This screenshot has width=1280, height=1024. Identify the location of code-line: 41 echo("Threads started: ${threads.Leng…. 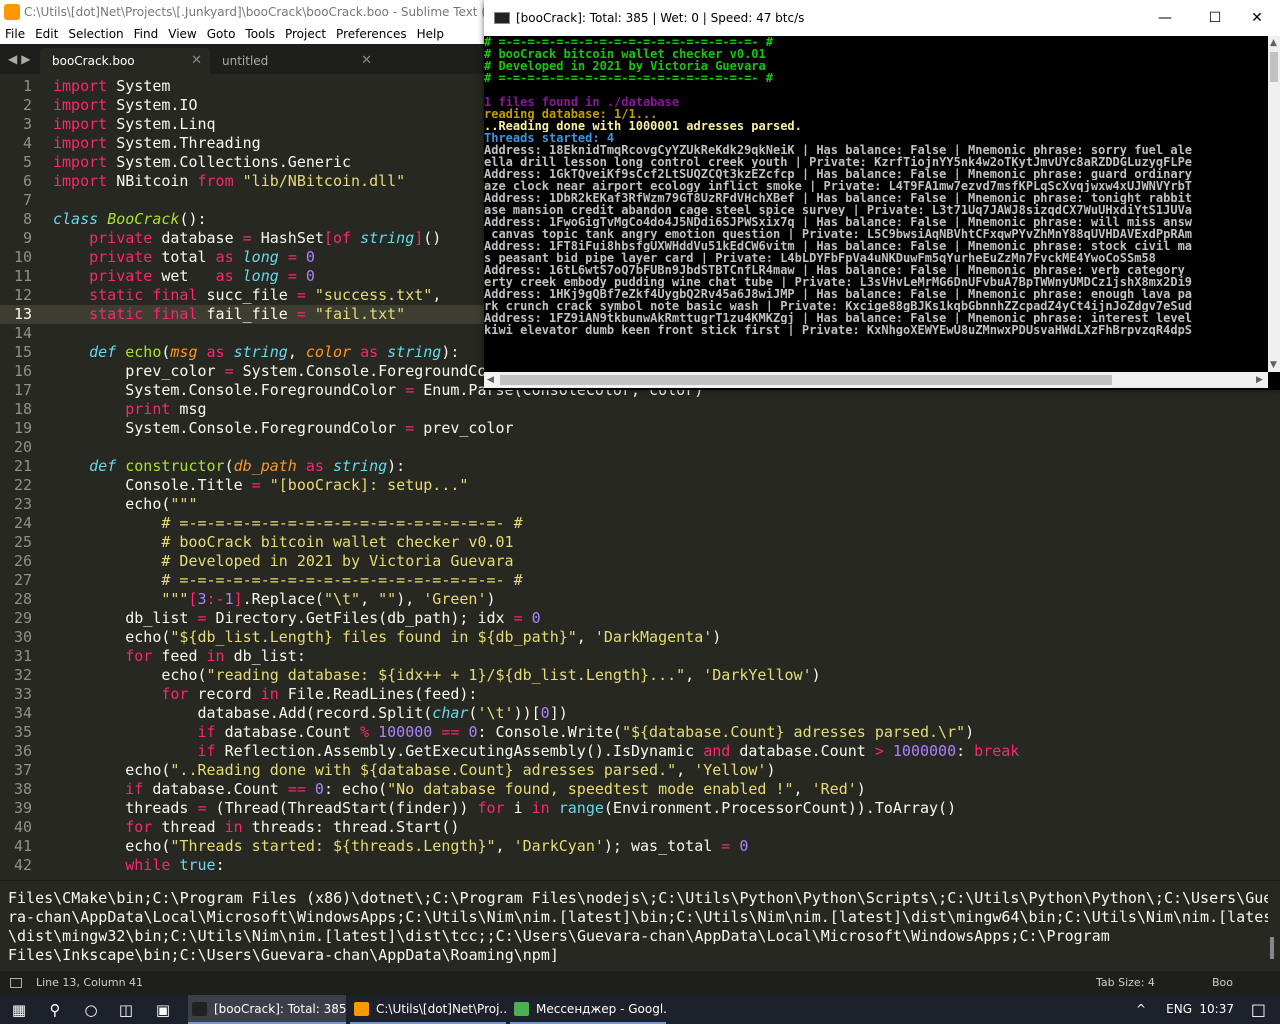
(640, 846).